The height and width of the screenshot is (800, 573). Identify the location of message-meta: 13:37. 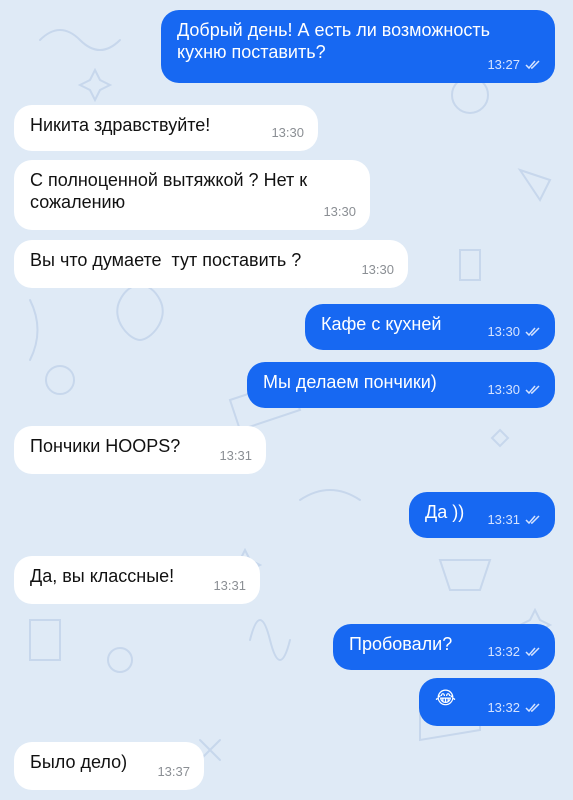
(173, 772).